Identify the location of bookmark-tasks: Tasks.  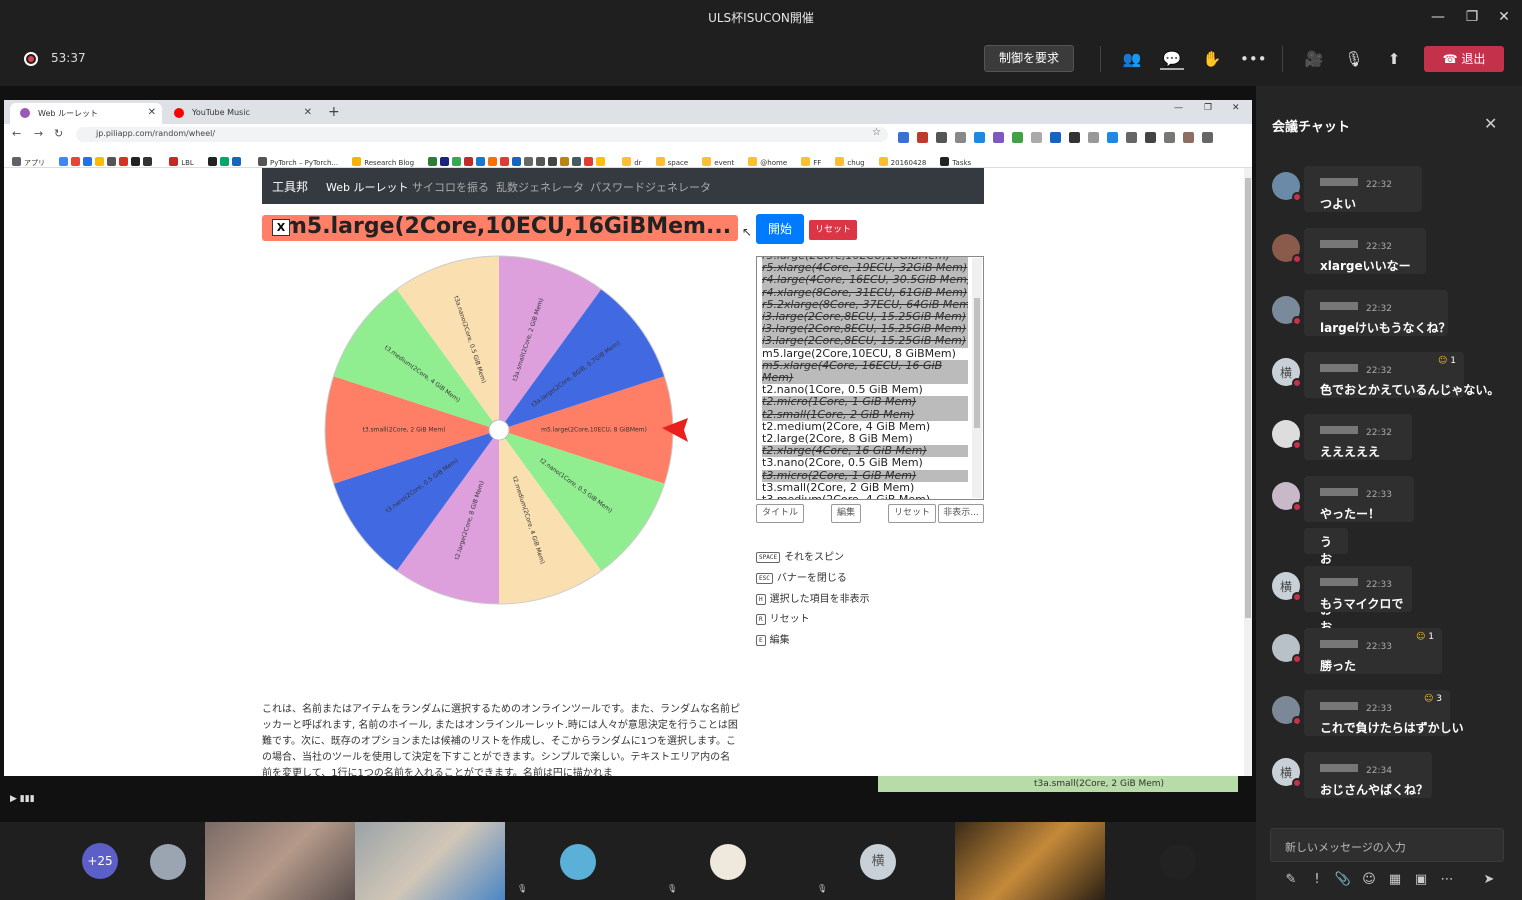
(955, 162).